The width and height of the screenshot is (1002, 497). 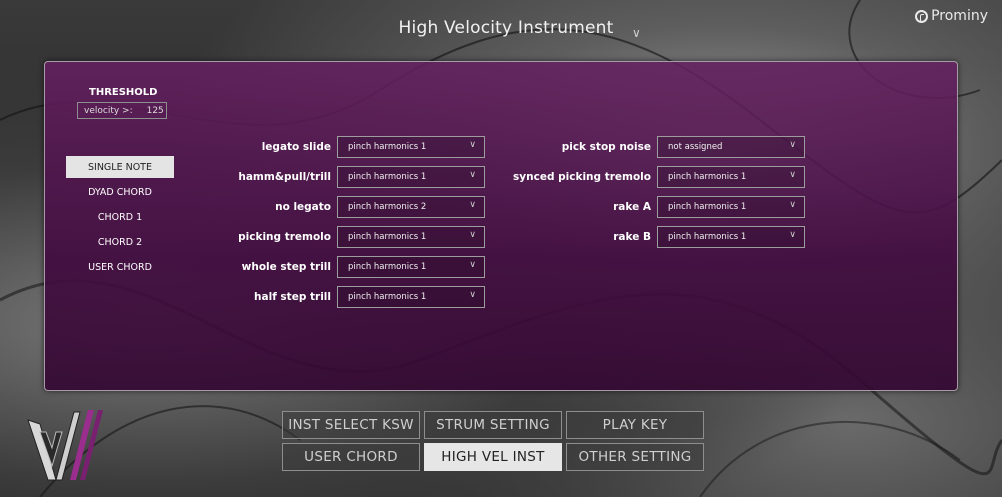 I want to click on prominy-logo-icon, so click(x=922, y=16).